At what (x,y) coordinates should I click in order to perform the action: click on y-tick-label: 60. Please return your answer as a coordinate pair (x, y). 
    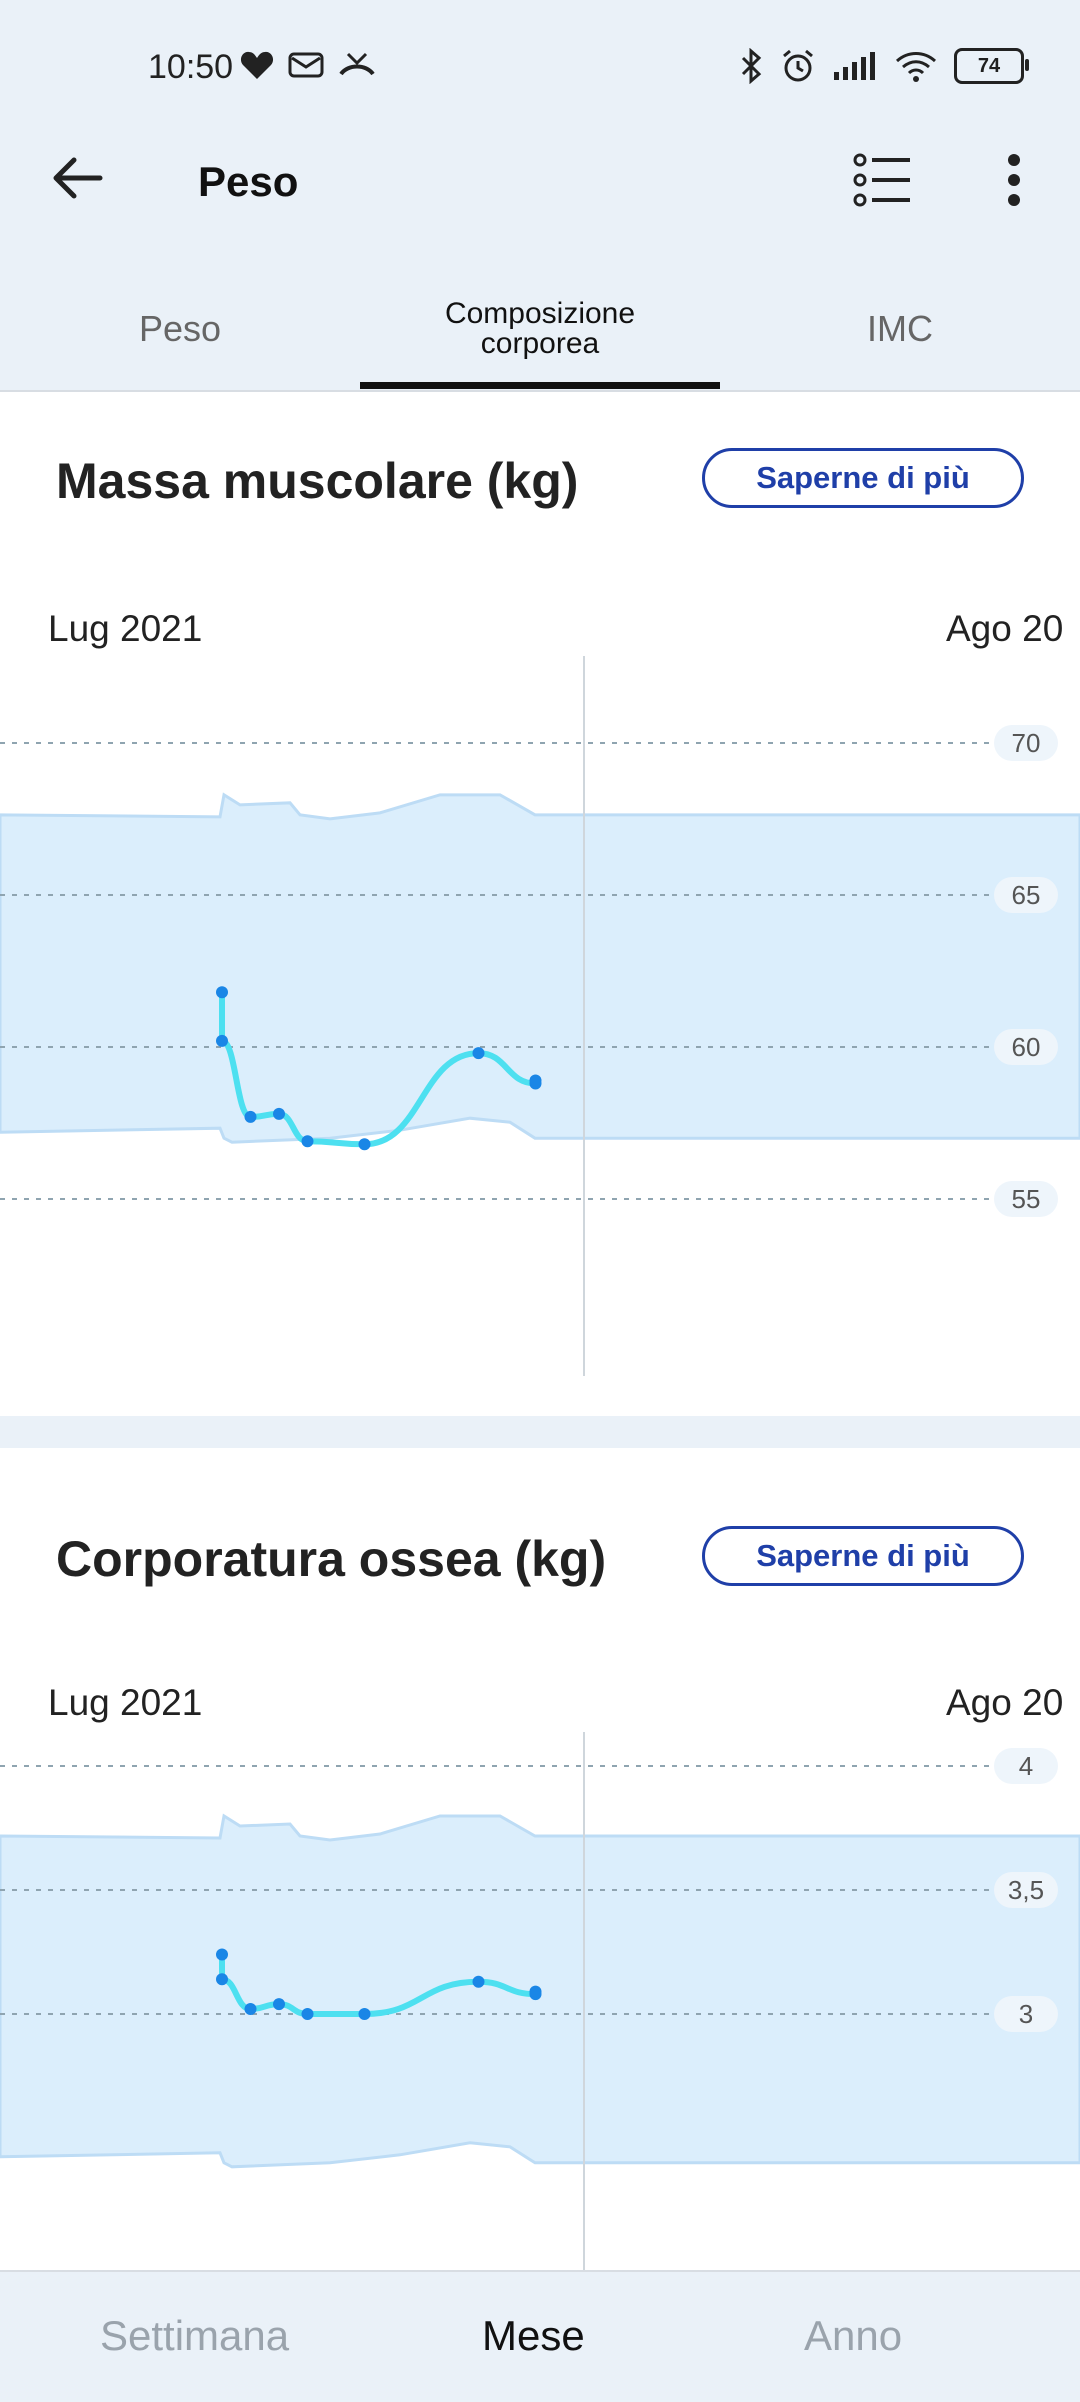
    Looking at the image, I should click on (1026, 1047).